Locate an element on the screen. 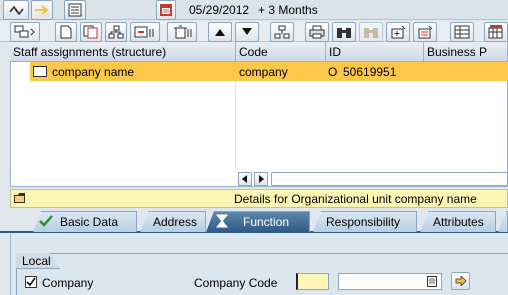  row-name: company name is located at coordinates (93, 72).